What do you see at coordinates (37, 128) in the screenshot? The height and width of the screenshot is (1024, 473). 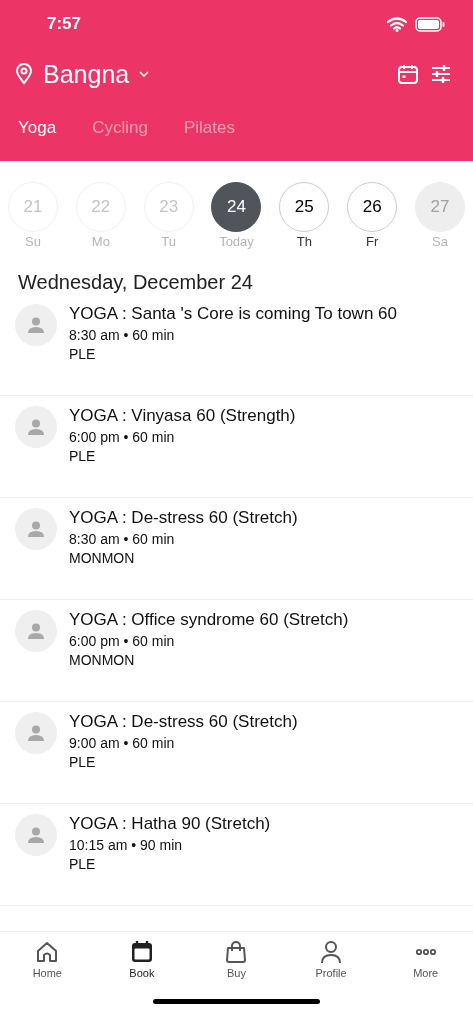 I see `category-tab: Yoga` at bounding box center [37, 128].